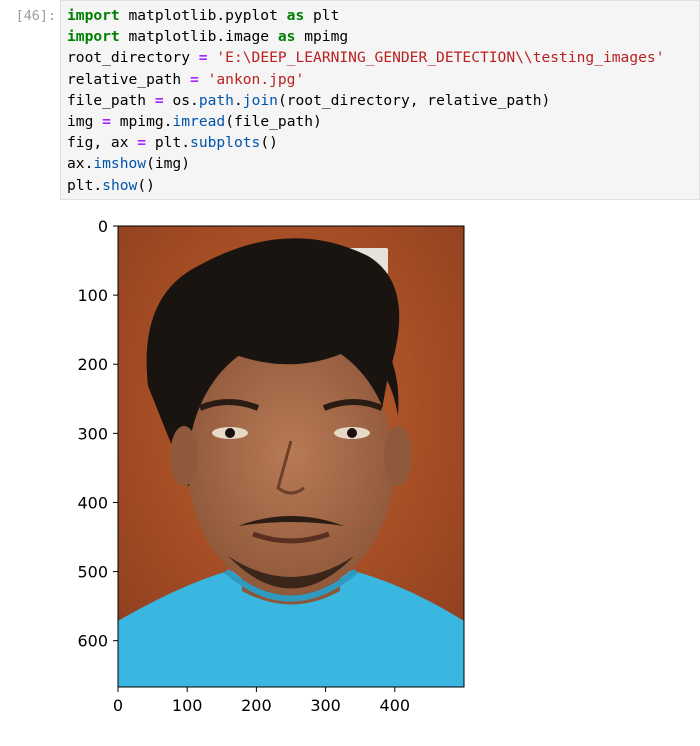 The height and width of the screenshot is (746, 700). What do you see at coordinates (92, 364) in the screenshot?
I see `y-tick-label: 200` at bounding box center [92, 364].